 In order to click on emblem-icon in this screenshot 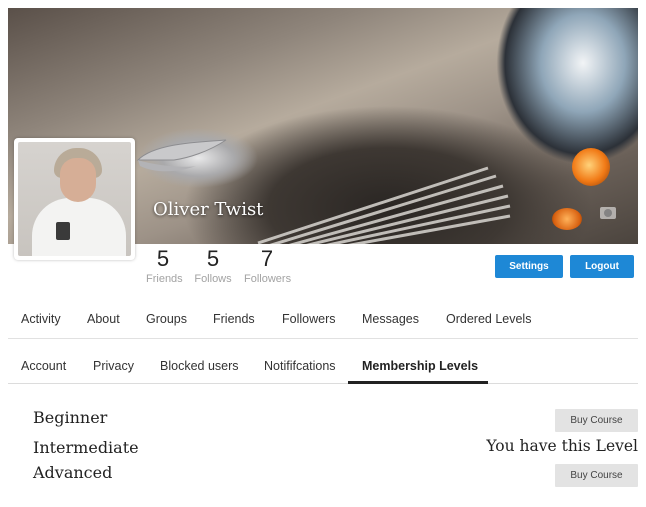, I will do `click(181, 155)`.